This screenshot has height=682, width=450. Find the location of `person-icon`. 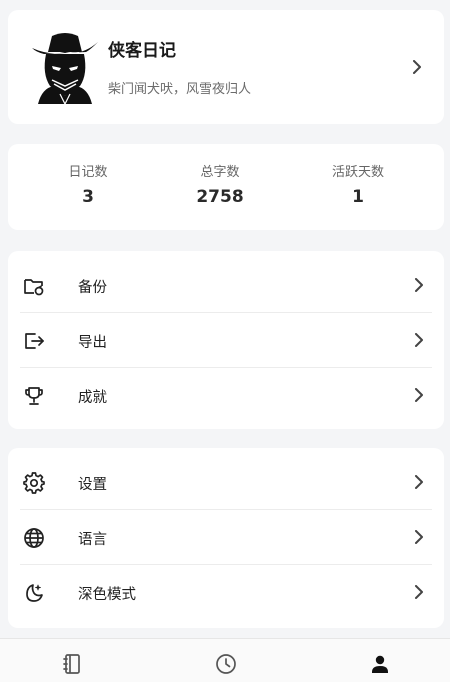

person-icon is located at coordinates (381, 664).